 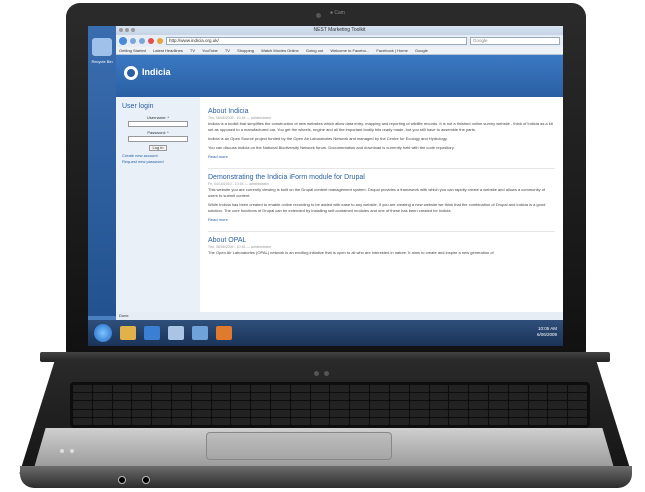 I want to click on forward-icon, so click(x=133, y=41).